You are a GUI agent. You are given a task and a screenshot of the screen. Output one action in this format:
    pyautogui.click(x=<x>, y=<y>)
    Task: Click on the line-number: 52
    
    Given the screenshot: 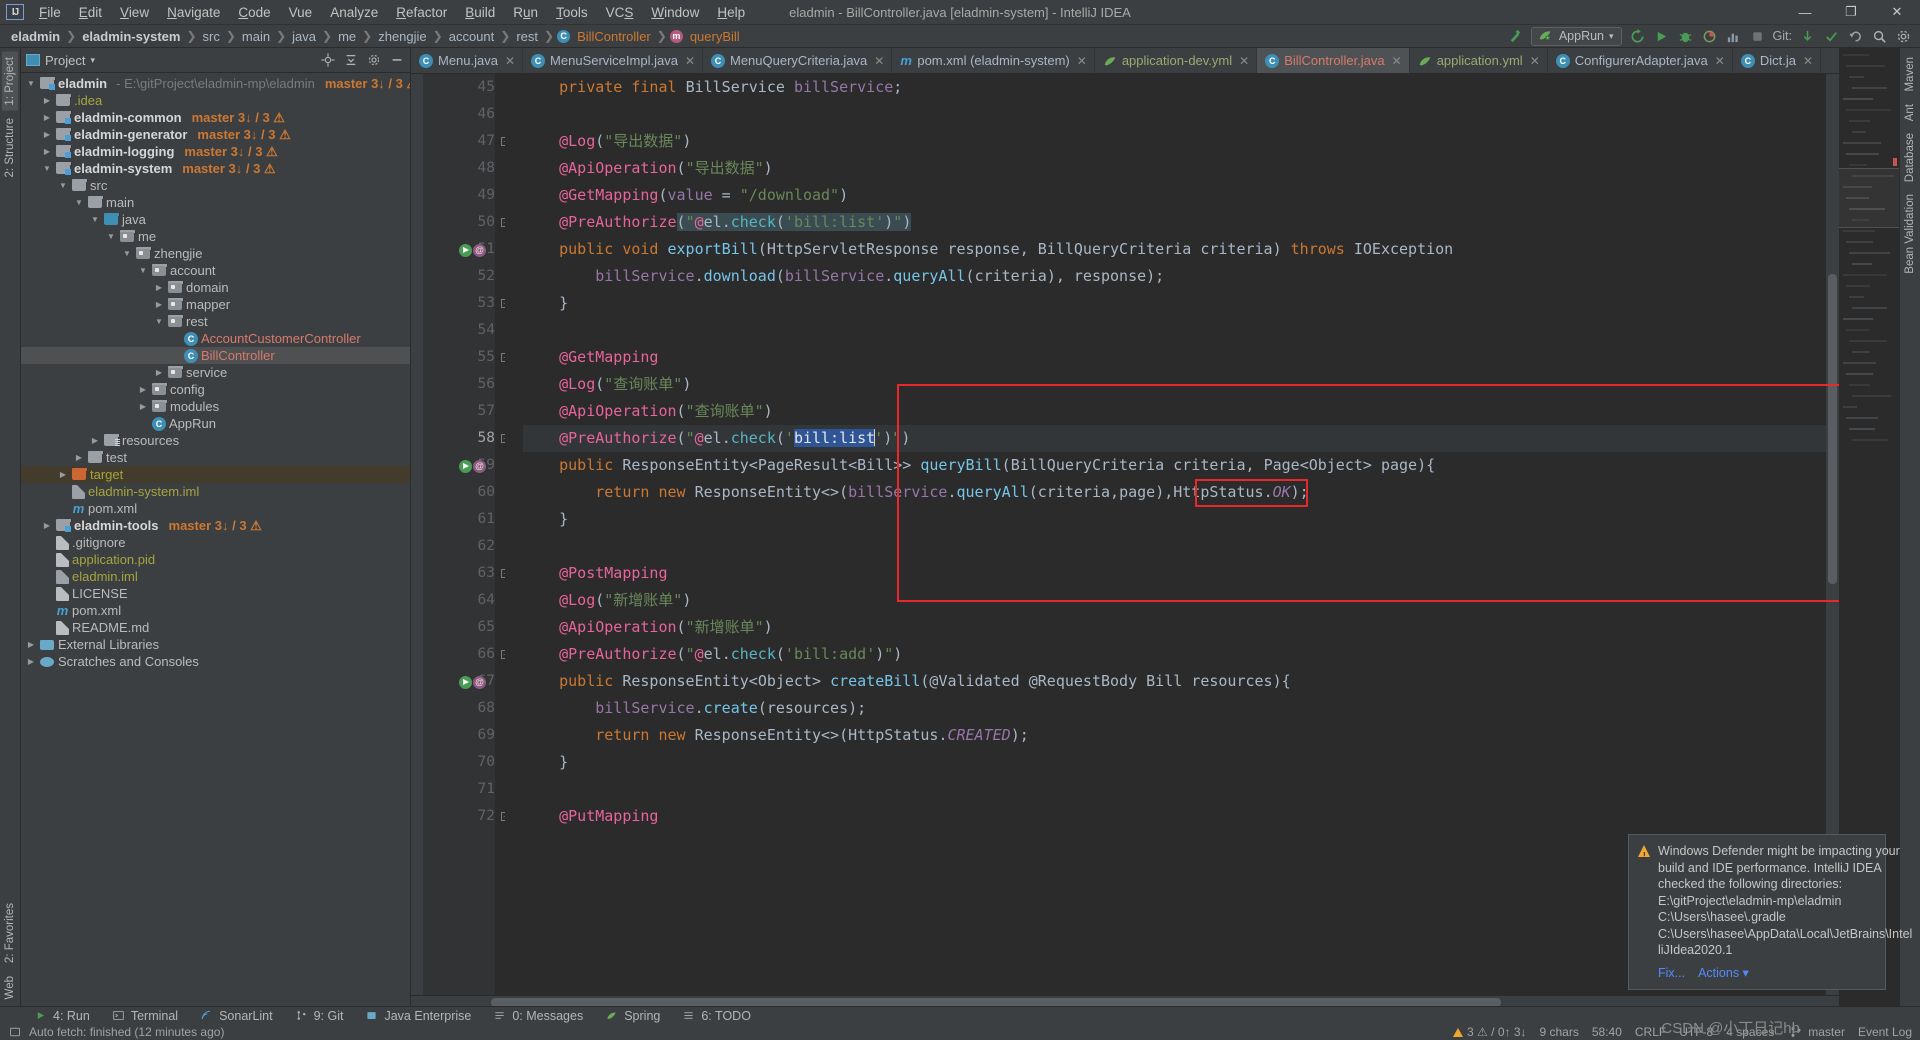 What is the action you would take?
    pyautogui.click(x=464, y=276)
    